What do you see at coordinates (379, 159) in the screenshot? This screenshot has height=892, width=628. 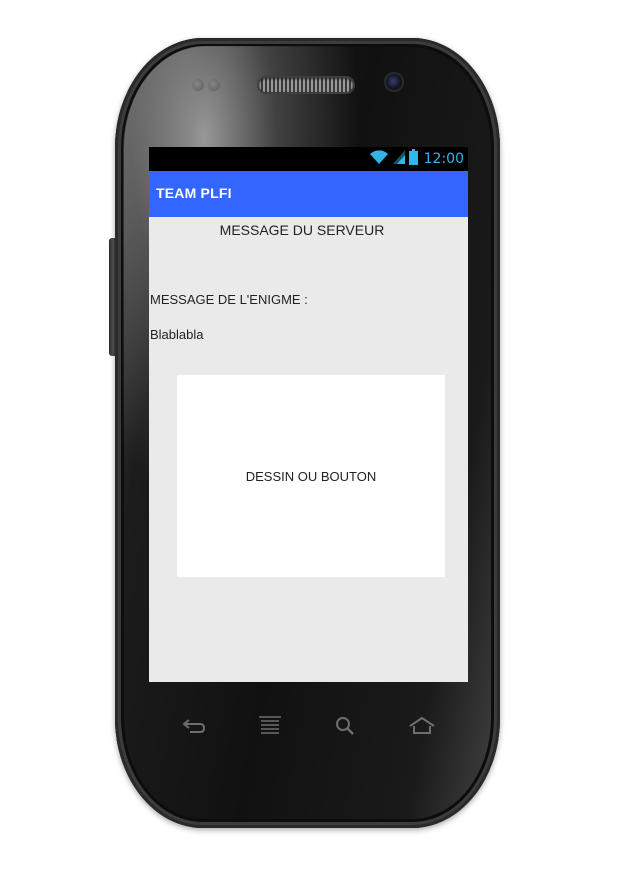 I see `wifi-icon` at bounding box center [379, 159].